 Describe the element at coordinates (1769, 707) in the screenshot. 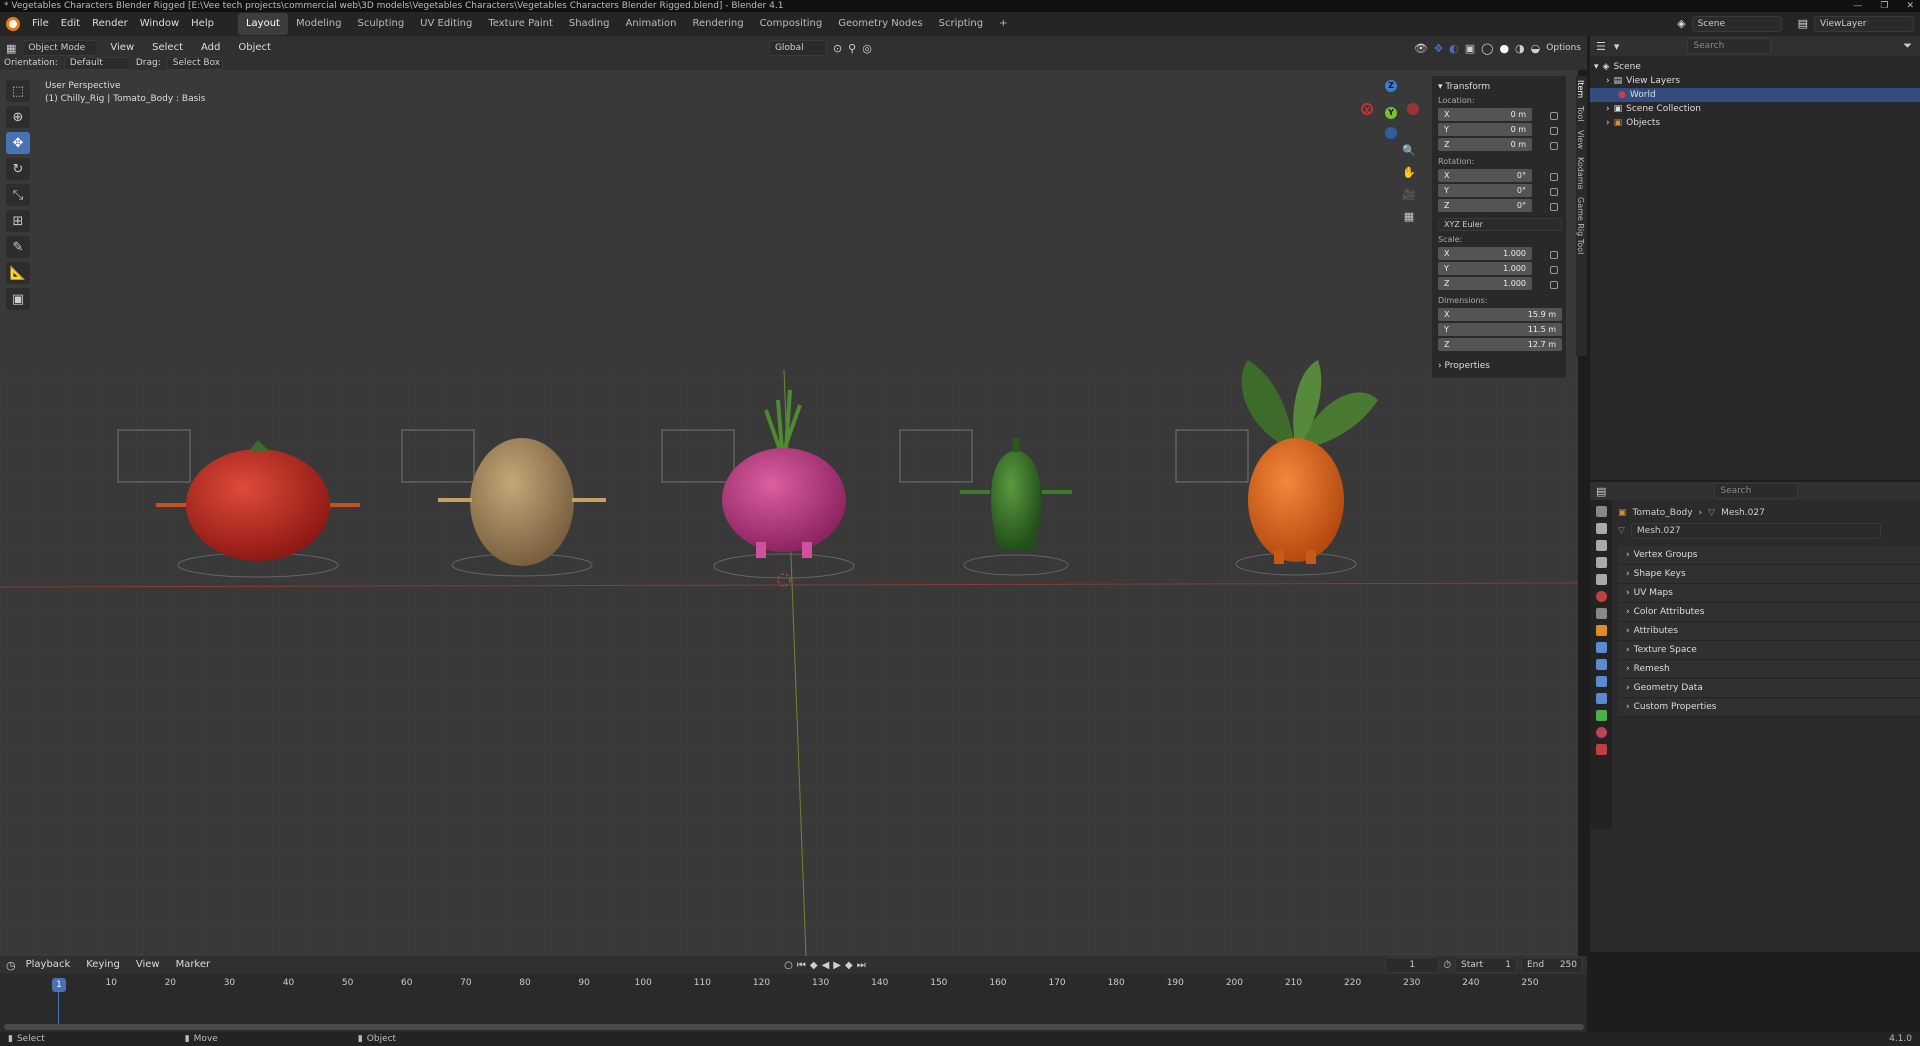

I see `panel-custom-properties: › Custom Properties` at that location.